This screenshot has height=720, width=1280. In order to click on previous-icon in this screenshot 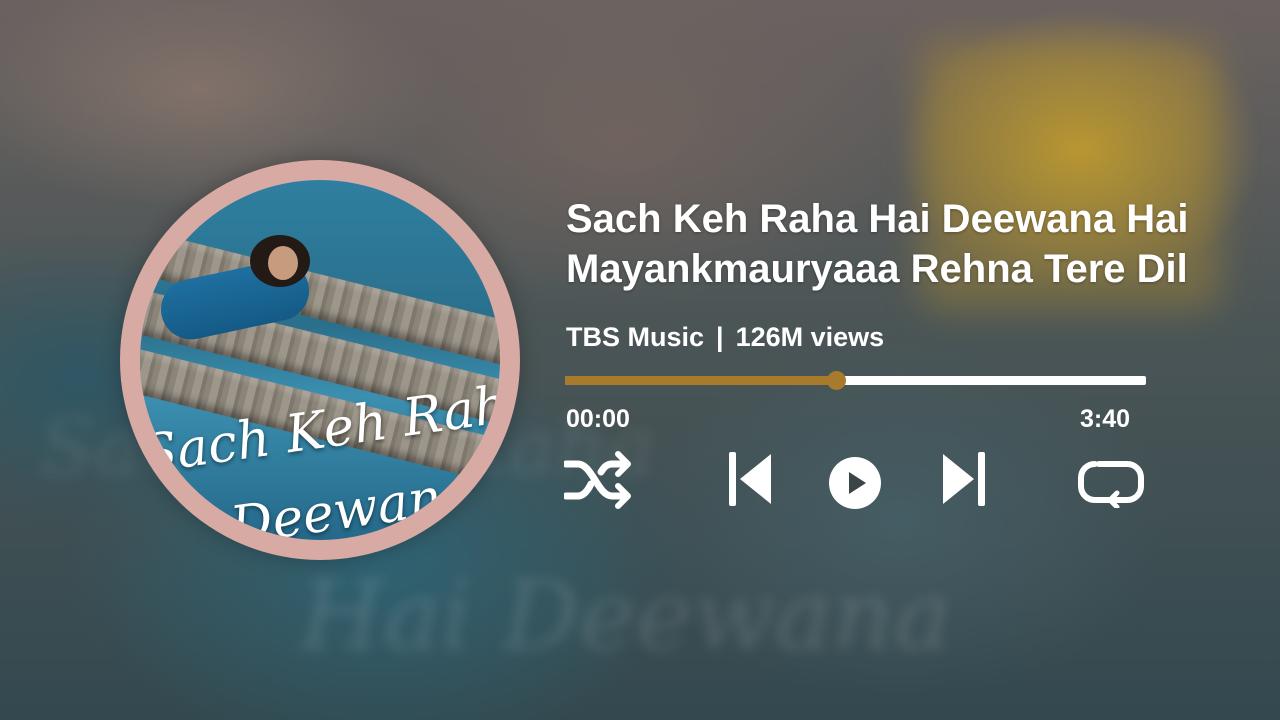, I will do `click(750, 479)`.